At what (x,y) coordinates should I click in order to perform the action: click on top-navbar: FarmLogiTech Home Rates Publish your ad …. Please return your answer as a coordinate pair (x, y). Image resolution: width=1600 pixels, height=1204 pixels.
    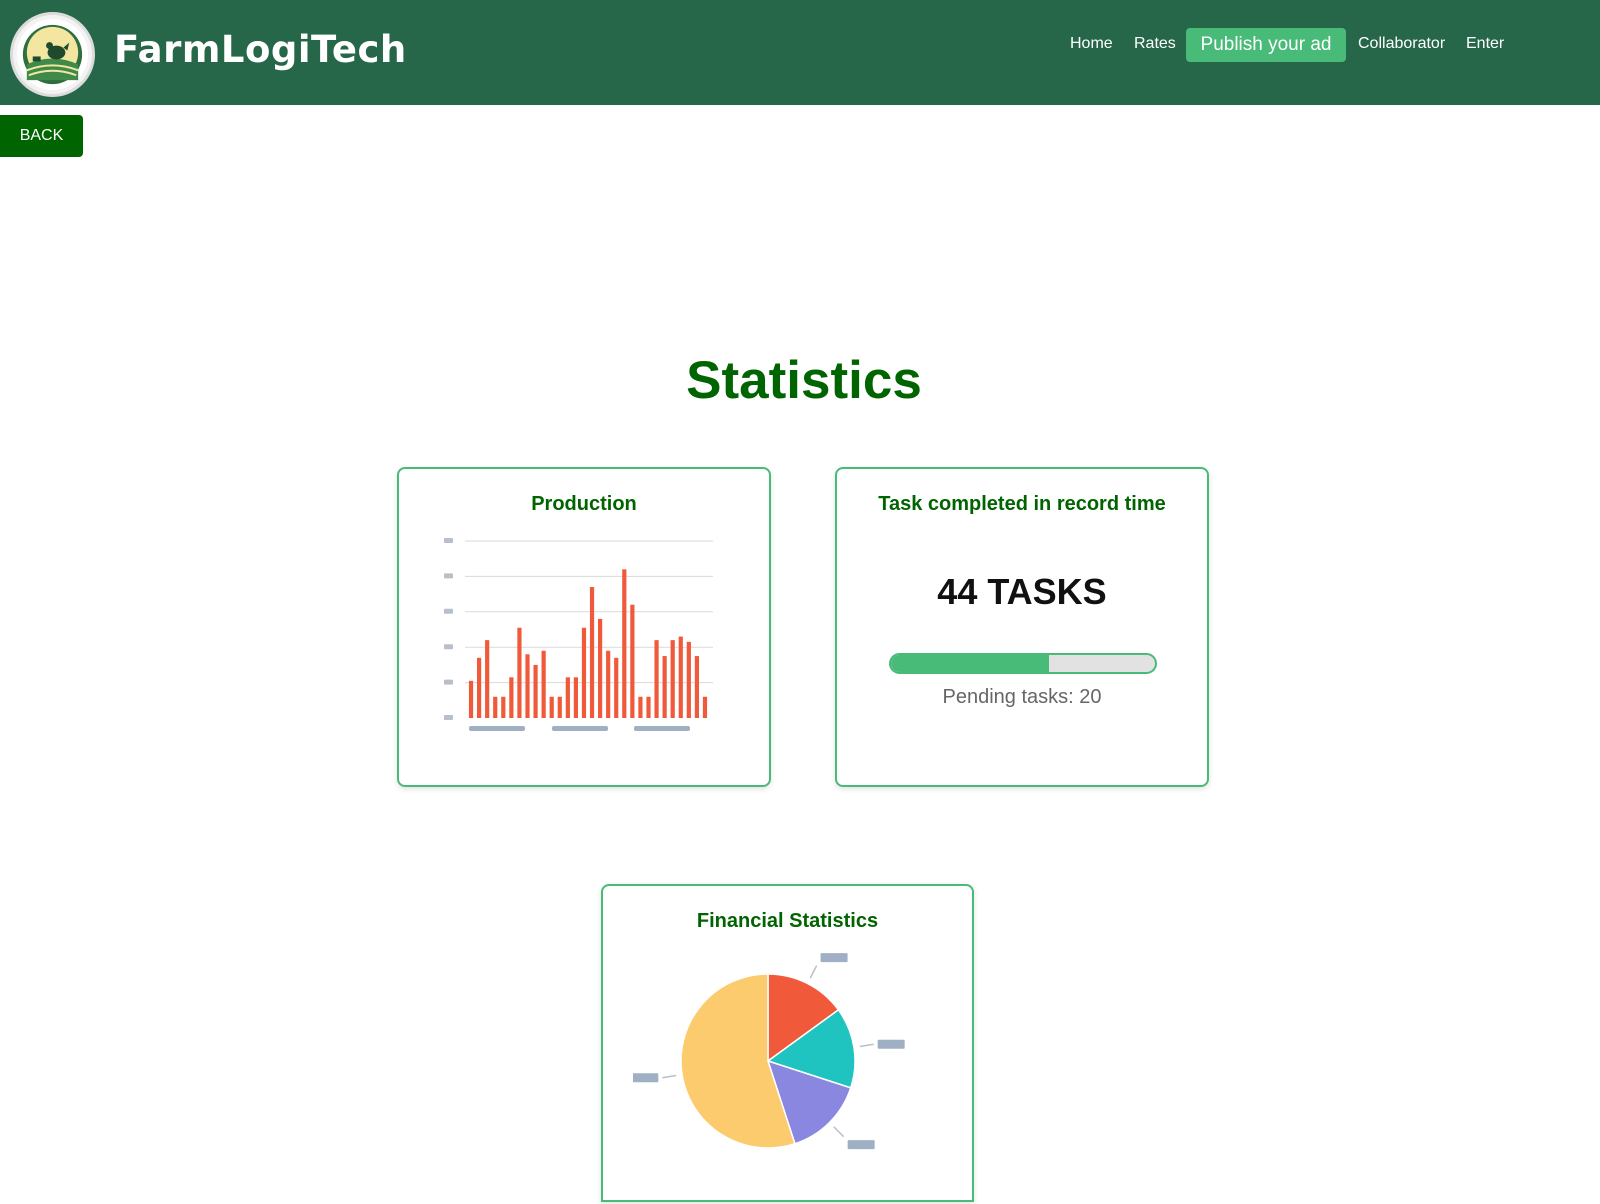
    Looking at the image, I should click on (800, 52).